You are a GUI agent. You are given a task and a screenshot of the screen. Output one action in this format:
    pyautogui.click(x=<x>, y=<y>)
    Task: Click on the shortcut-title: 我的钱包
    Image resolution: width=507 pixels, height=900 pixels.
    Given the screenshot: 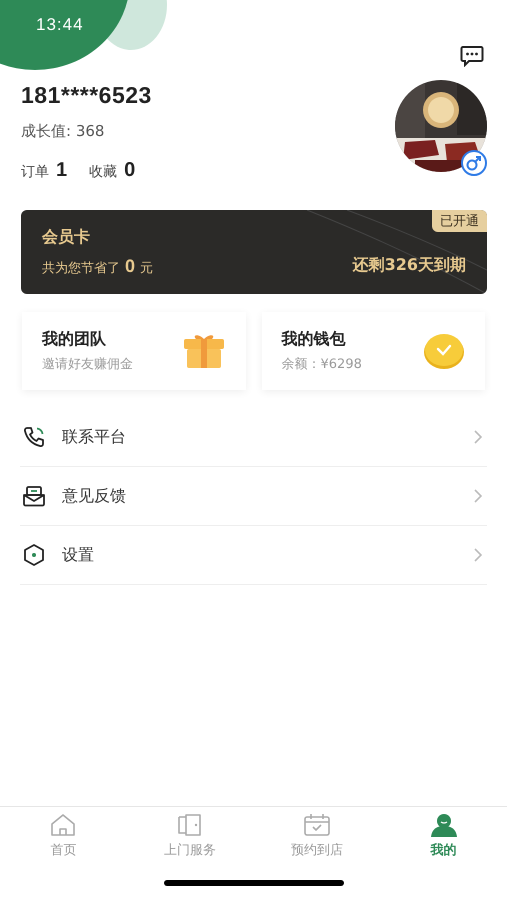 What is the action you would take?
    pyautogui.click(x=314, y=339)
    